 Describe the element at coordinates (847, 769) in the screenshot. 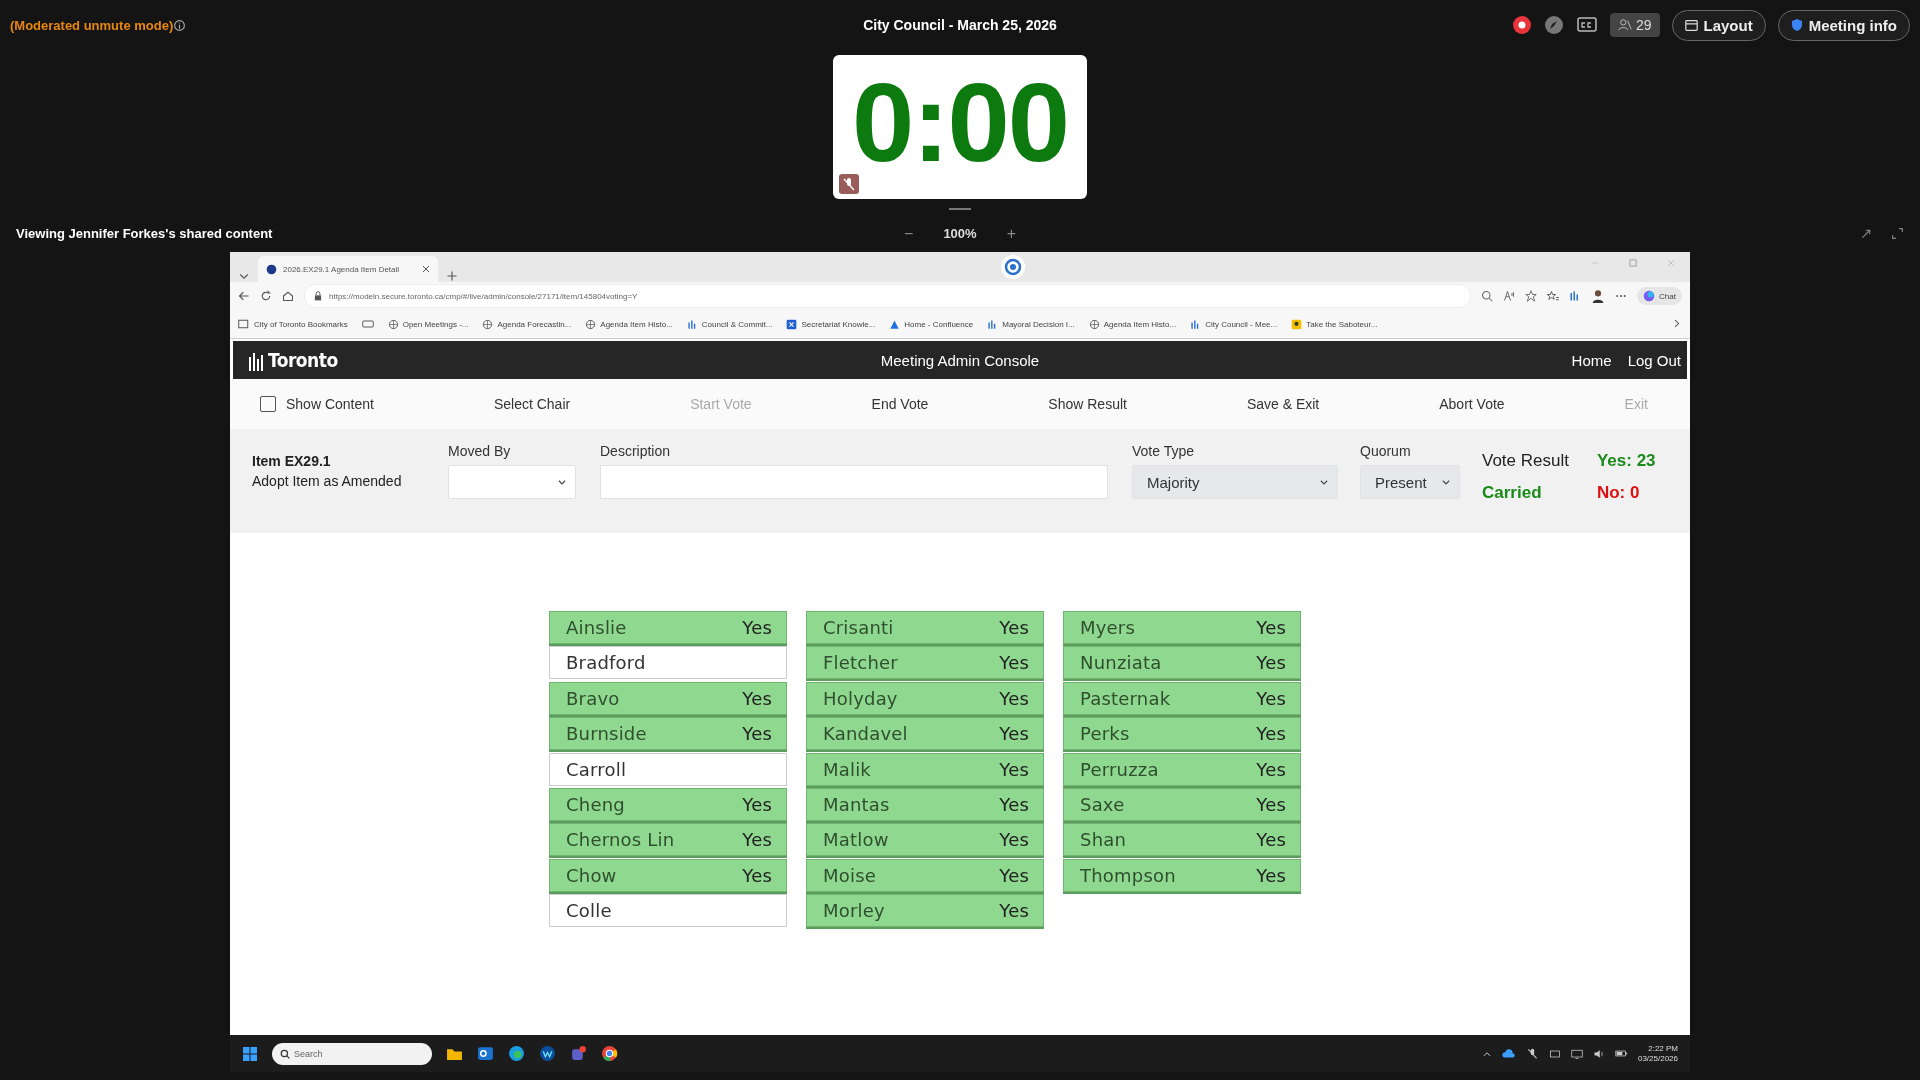

I see `member-name: Malik` at that location.